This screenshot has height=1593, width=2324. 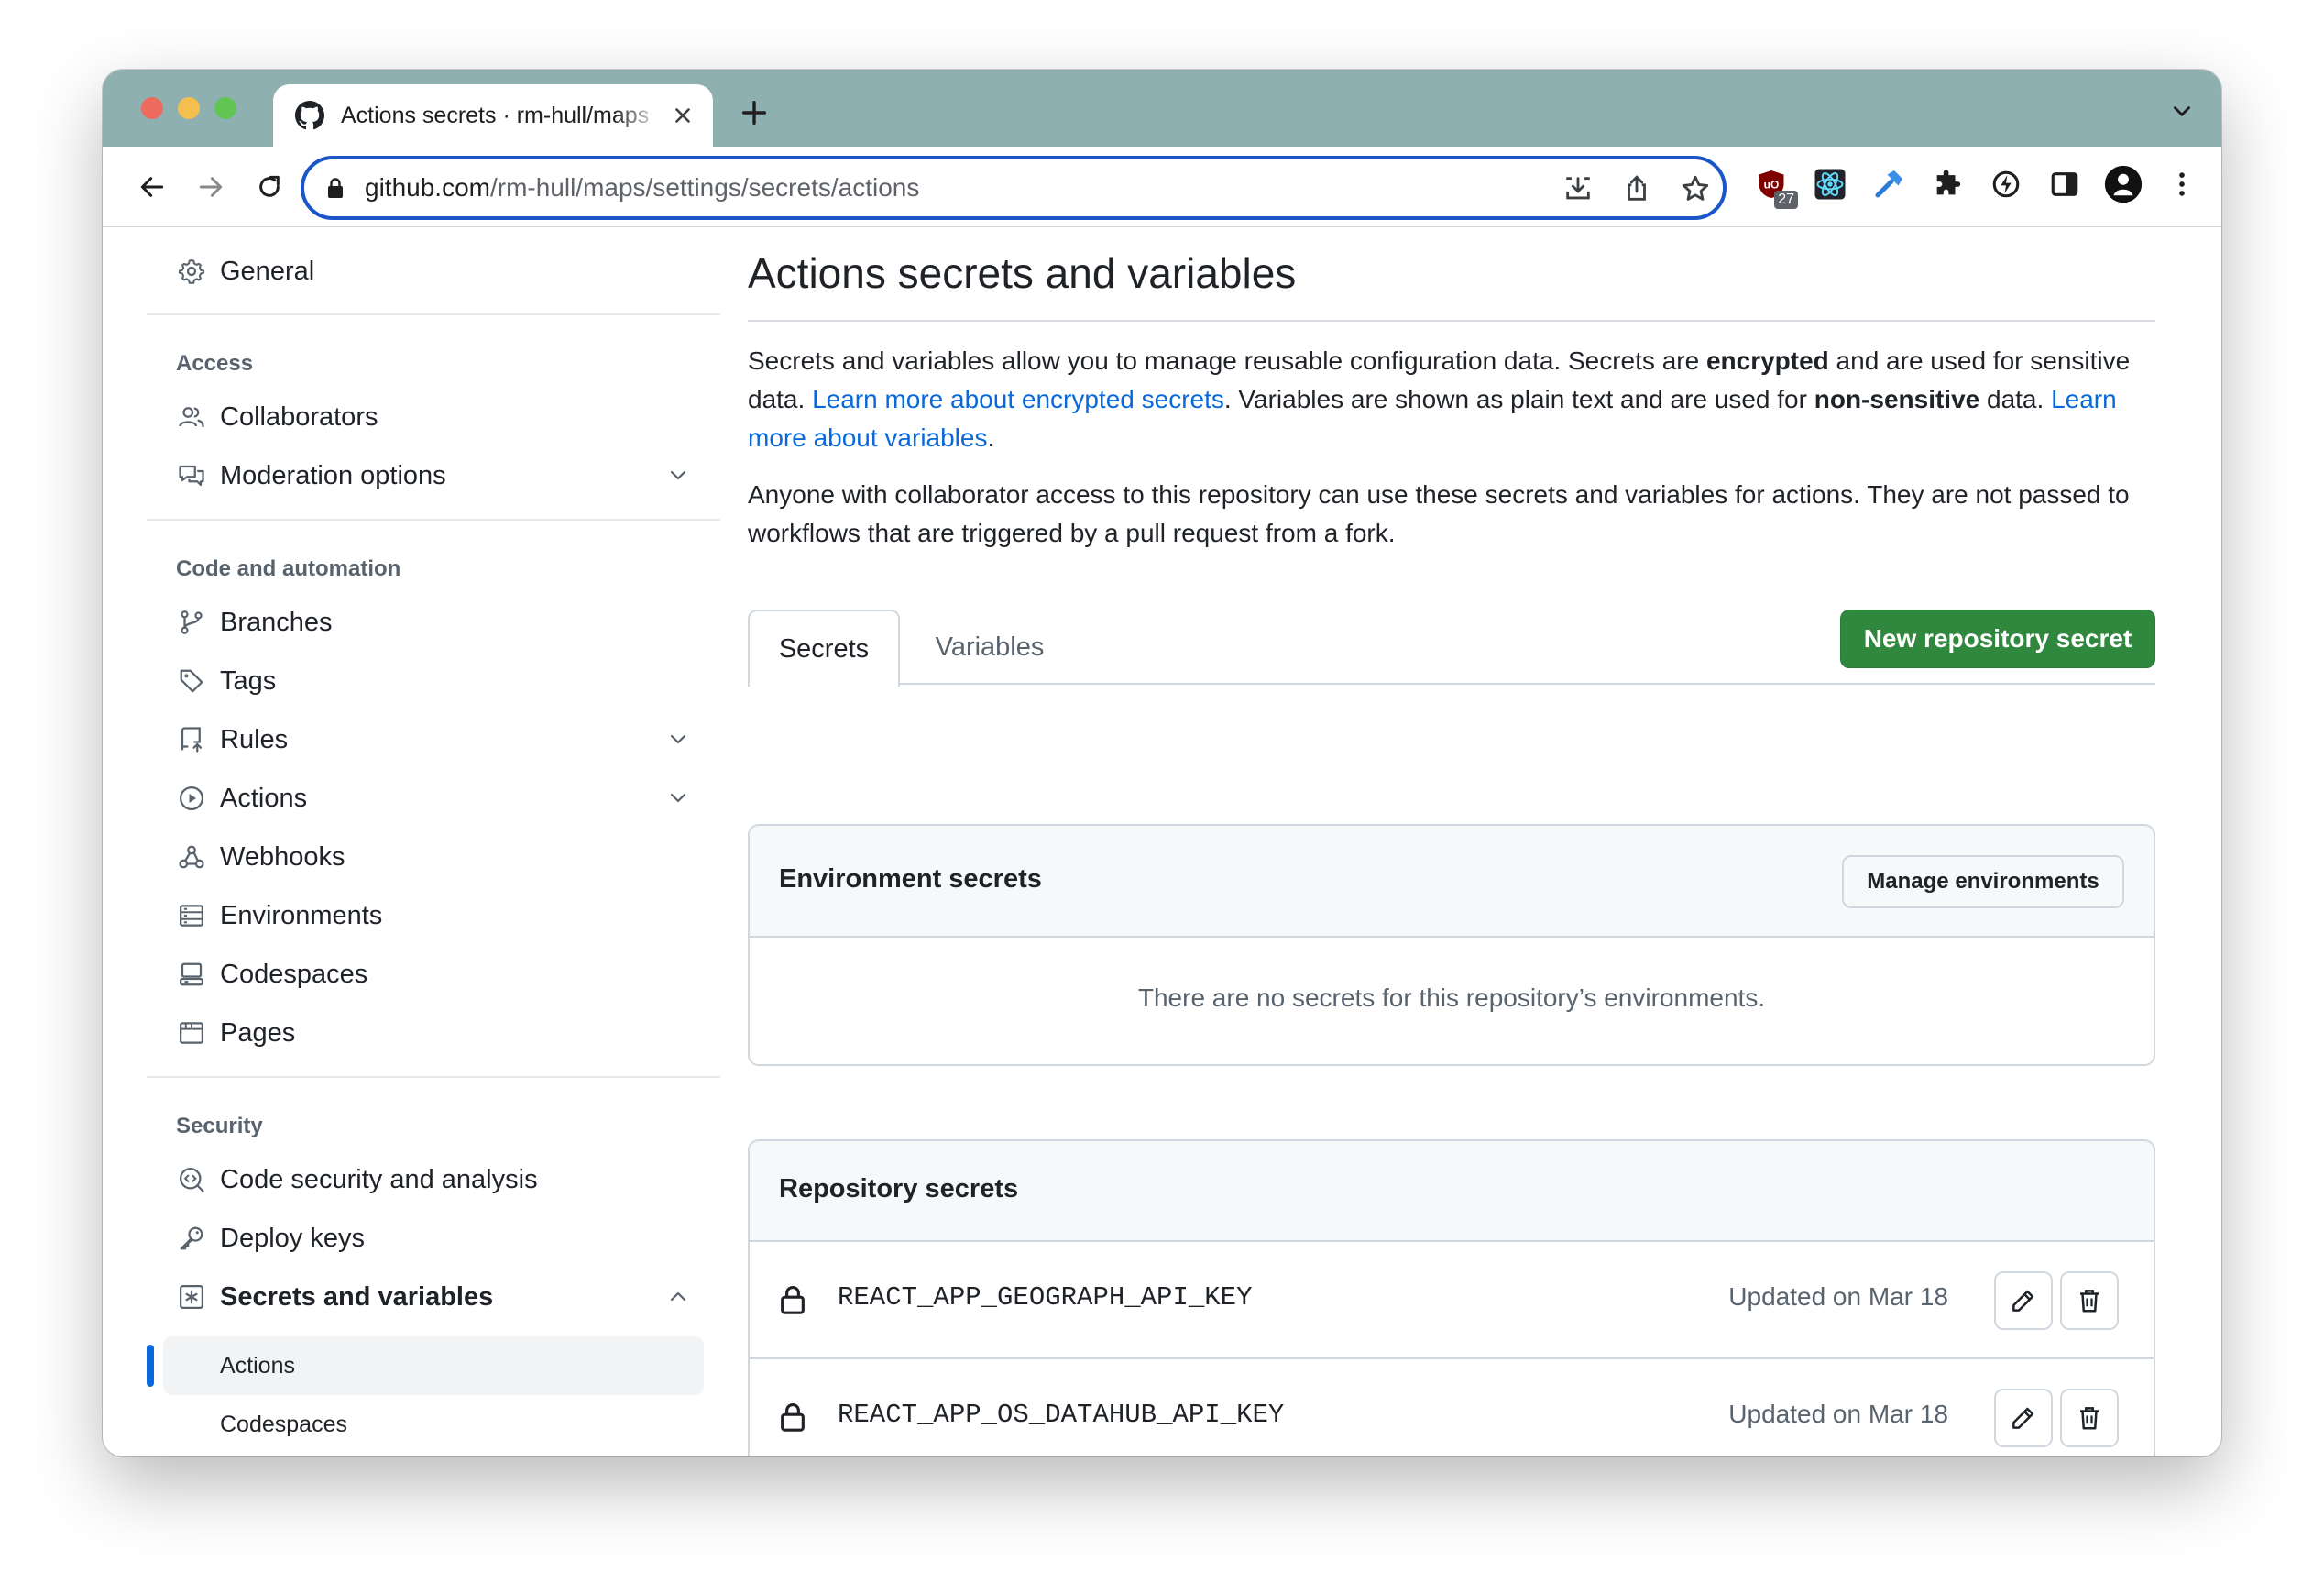 What do you see at coordinates (152, 108) in the screenshot?
I see `close-window-button` at bounding box center [152, 108].